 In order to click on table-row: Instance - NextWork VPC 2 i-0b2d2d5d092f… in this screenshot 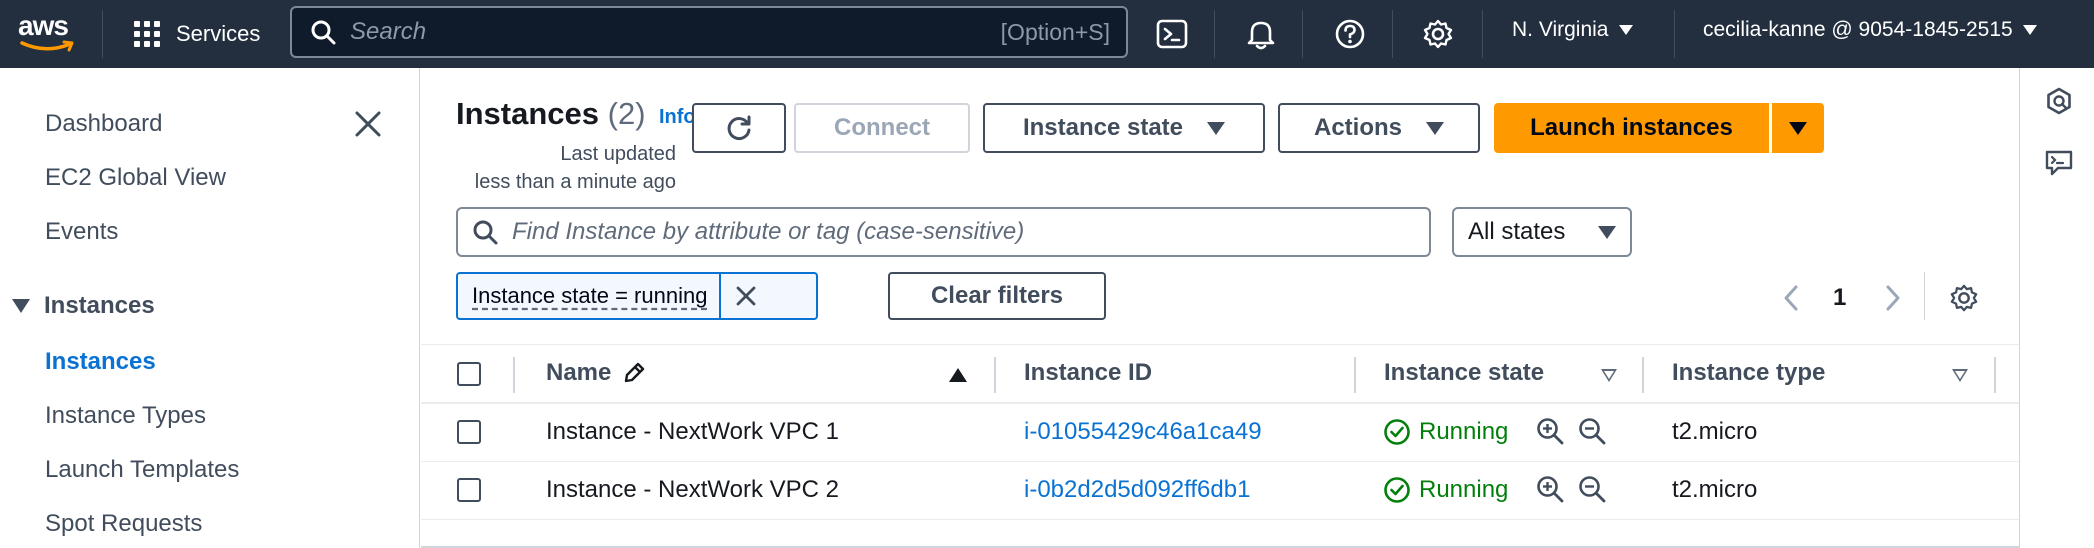, I will do `click(1220, 491)`.